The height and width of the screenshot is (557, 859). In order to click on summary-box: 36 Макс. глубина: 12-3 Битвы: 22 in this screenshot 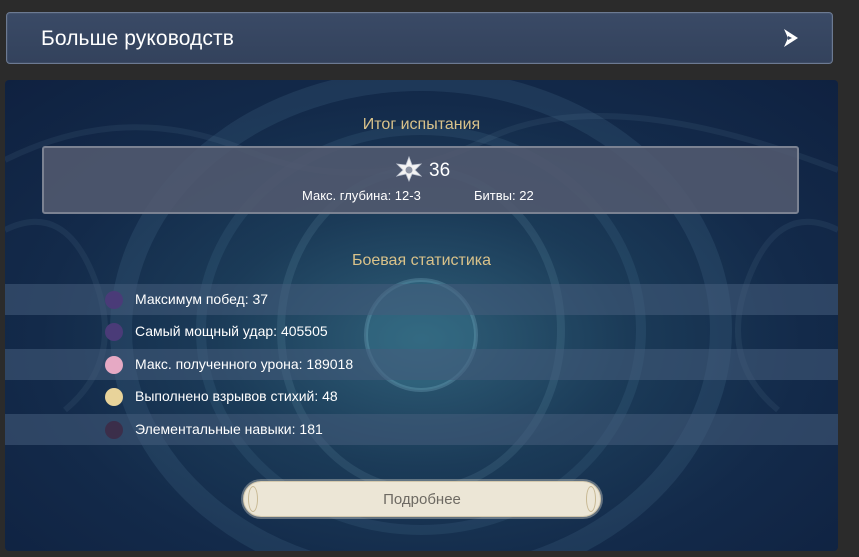, I will do `click(420, 180)`.